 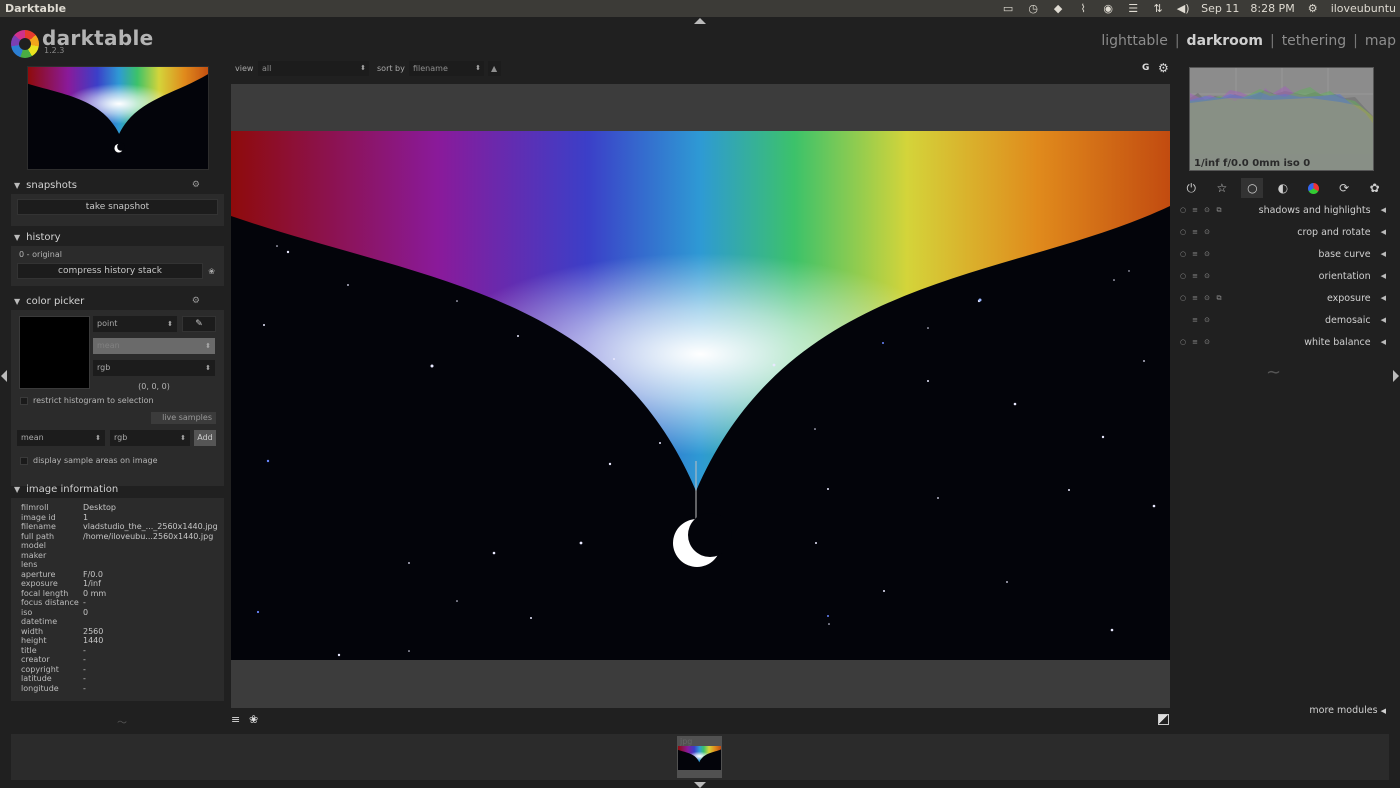 What do you see at coordinates (87, 400) in the screenshot?
I see `restrict-histogram-checkbox: restrict histogram to selection` at bounding box center [87, 400].